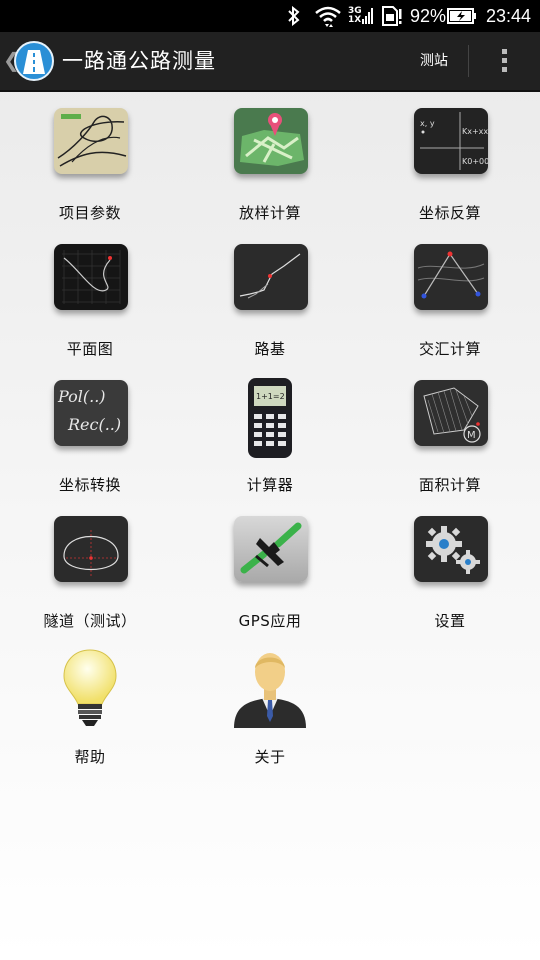  Describe the element at coordinates (91, 277) in the screenshot. I see `plan-curve-icon` at that location.